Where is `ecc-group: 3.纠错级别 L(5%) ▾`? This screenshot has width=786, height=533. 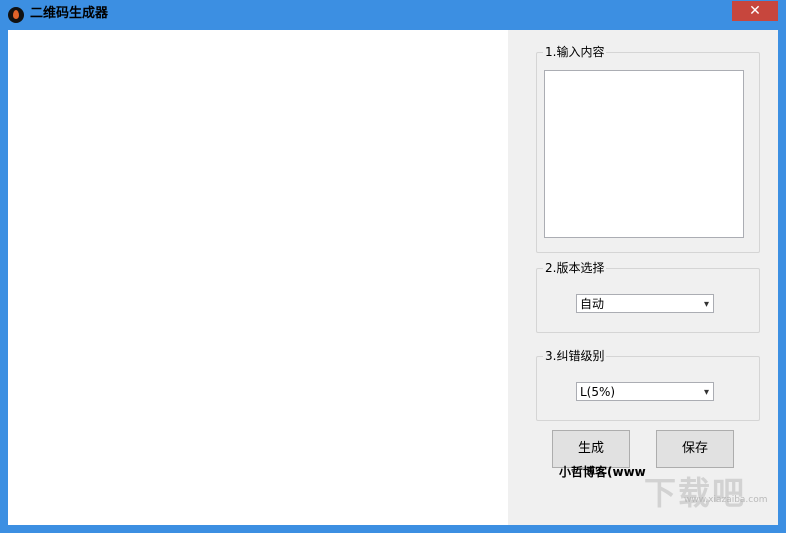
ecc-group: 3.纠错级别 L(5%) ▾ is located at coordinates (648, 384).